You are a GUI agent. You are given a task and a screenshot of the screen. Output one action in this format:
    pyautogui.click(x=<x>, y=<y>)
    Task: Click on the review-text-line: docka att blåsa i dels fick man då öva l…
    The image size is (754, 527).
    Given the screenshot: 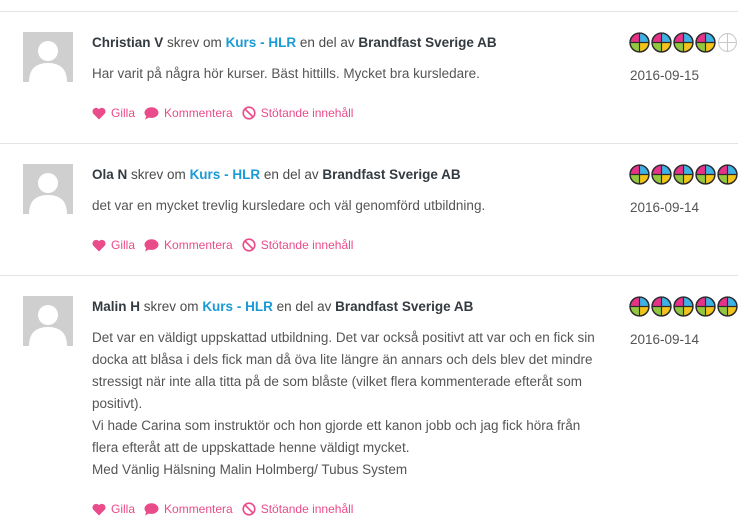 What is the action you would take?
    pyautogui.click(x=342, y=359)
    